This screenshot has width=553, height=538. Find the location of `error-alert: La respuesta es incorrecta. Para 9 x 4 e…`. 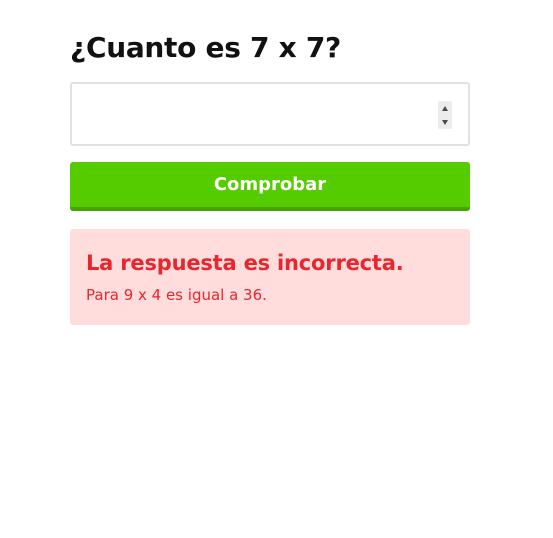

error-alert: La respuesta es incorrecta. Para 9 x 4 e… is located at coordinates (270, 277).